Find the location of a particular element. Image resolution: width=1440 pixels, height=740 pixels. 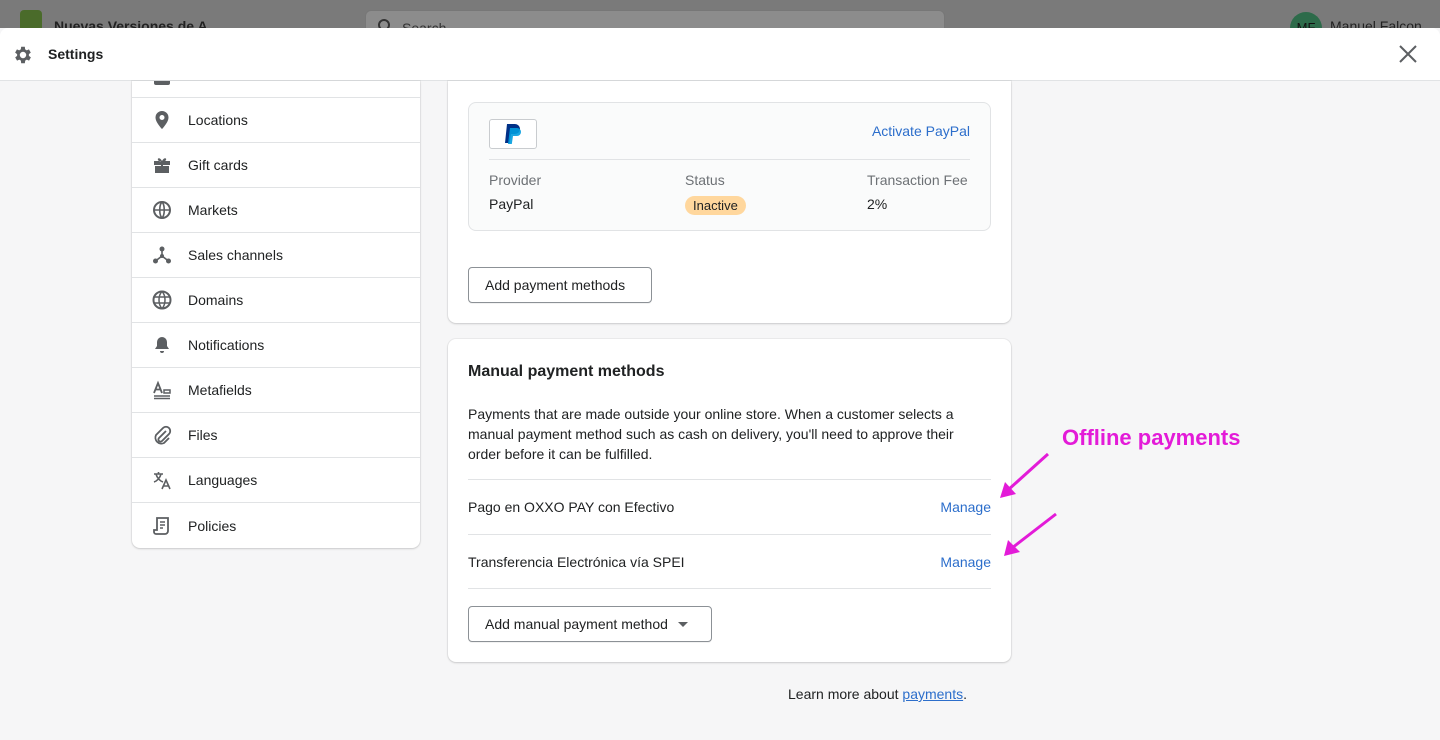

sidebar-item-label: Gift cards is located at coordinates (218, 165).